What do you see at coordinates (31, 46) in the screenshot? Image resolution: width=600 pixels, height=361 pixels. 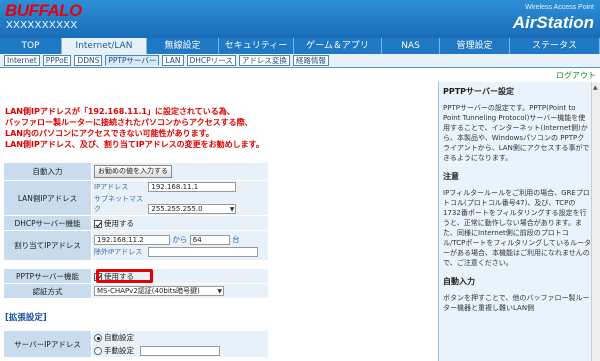 I see `main-tab: TOP` at bounding box center [31, 46].